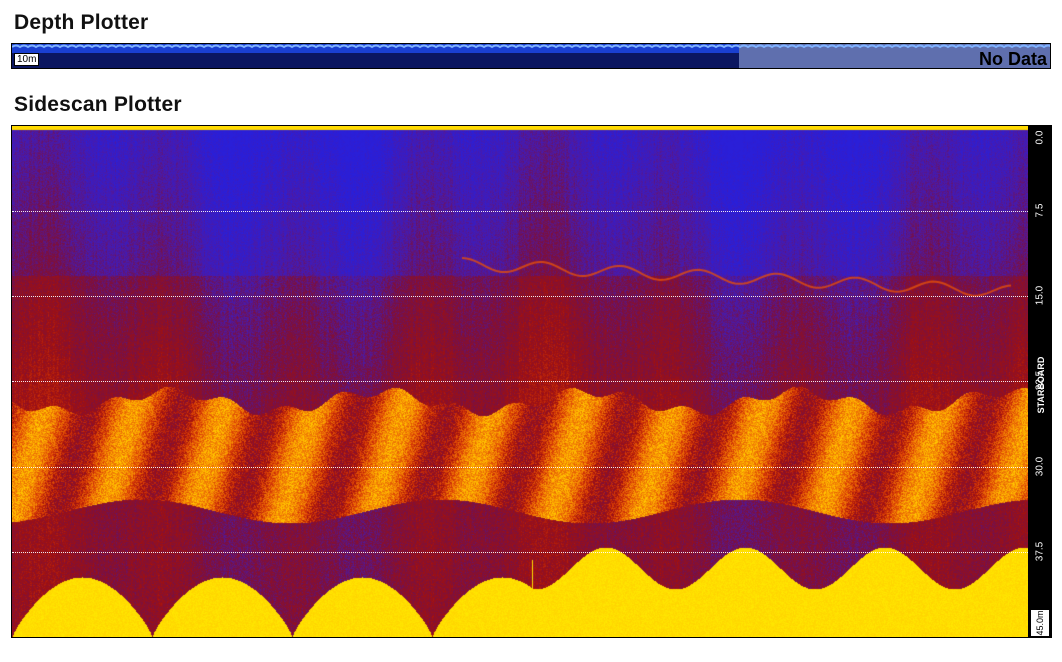 The width and height of the screenshot is (1062, 662). What do you see at coordinates (1040, 137) in the screenshot?
I see `range-tick: 0.0` at bounding box center [1040, 137].